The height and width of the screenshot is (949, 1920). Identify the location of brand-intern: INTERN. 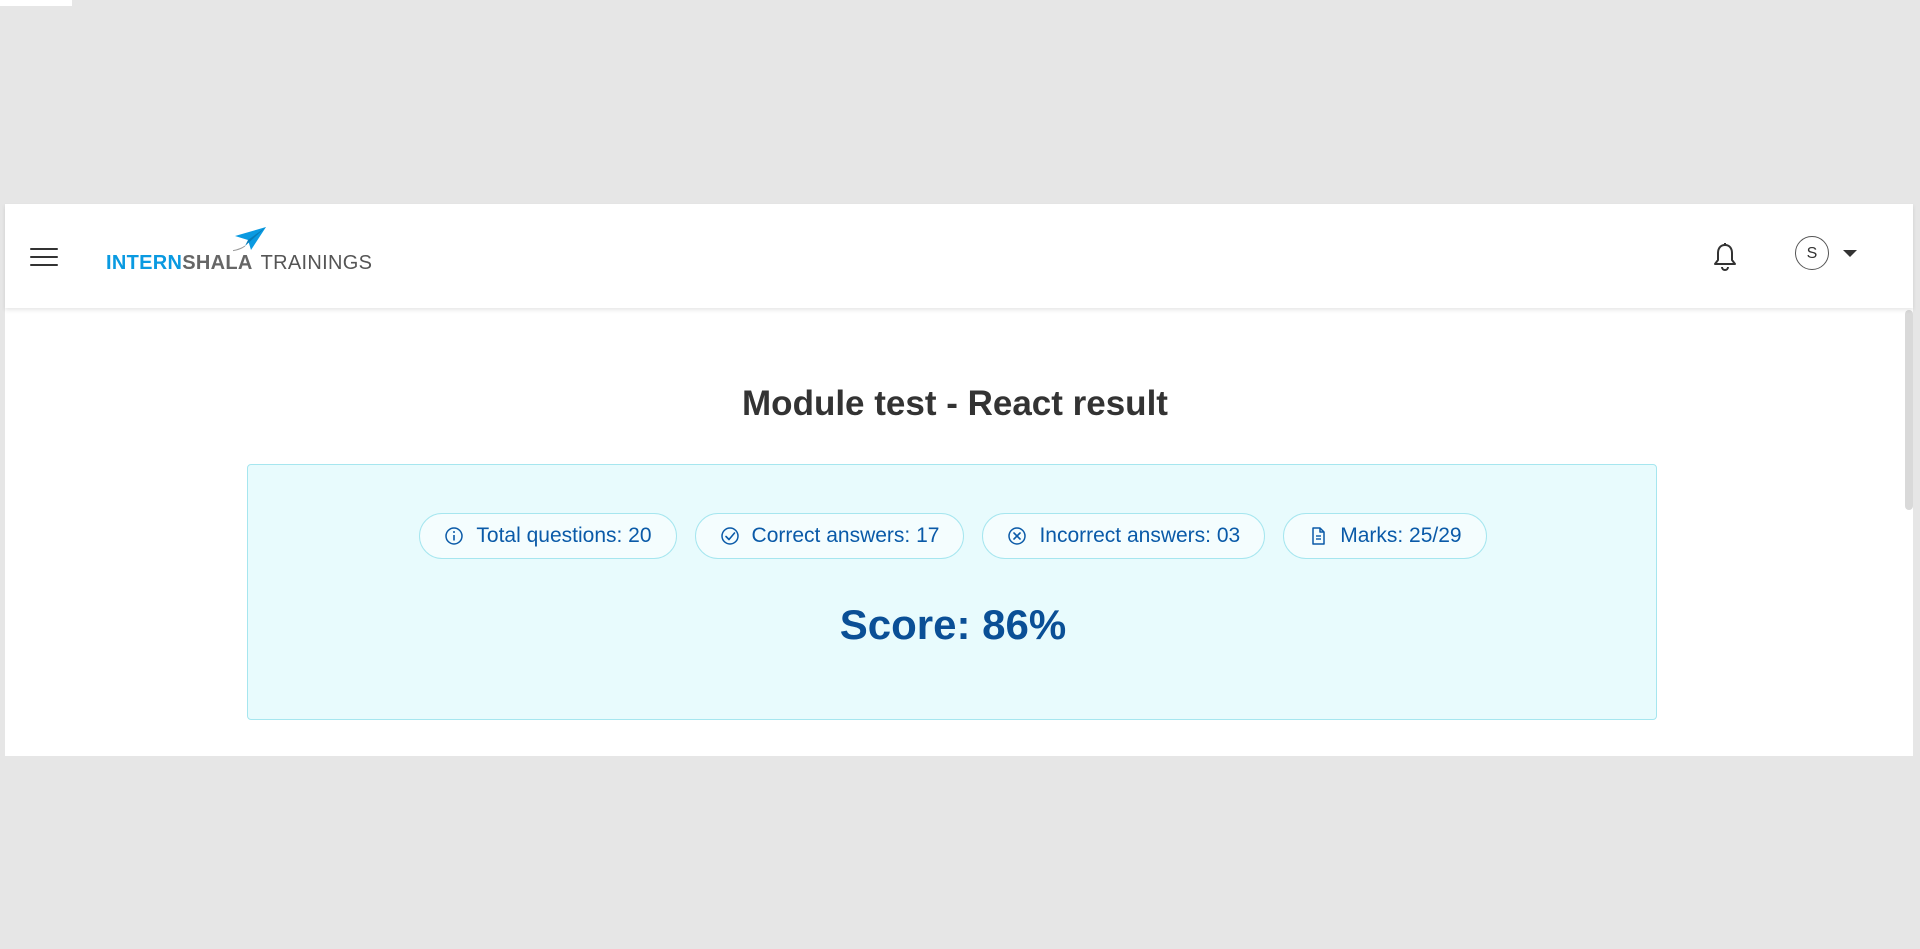
(144, 263).